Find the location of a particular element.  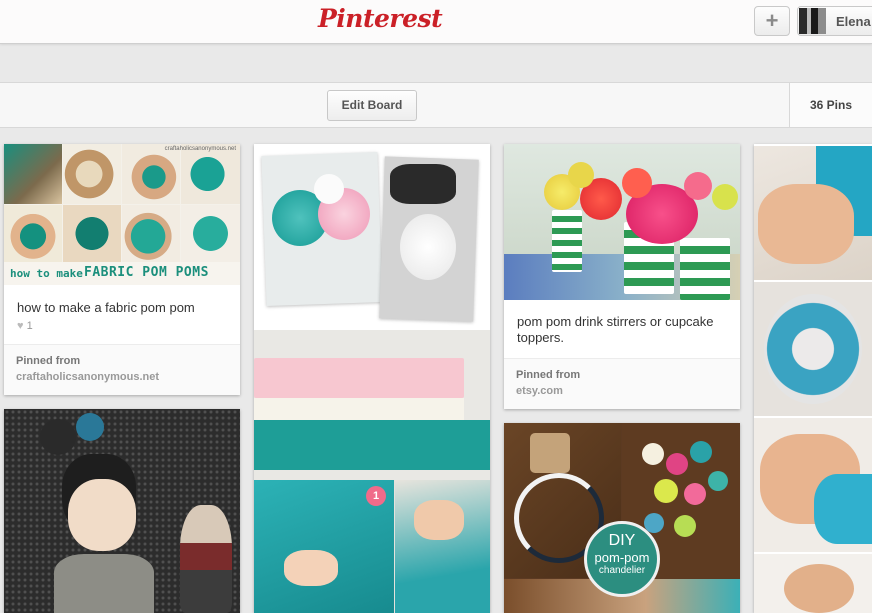

badge-line-1: DIY is located at coordinates (622, 540).